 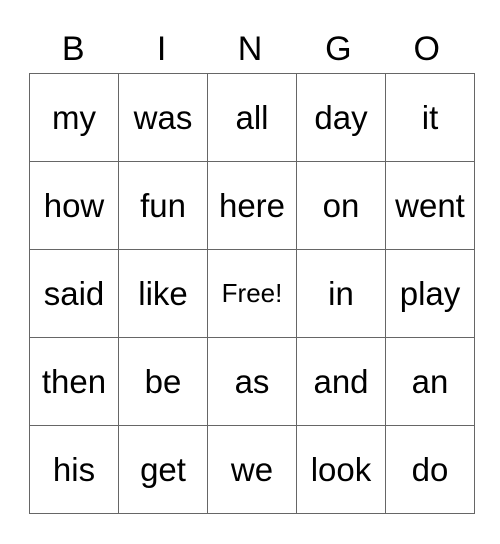 What do you see at coordinates (163, 117) in the screenshot?
I see `bingo-cell: was` at bounding box center [163, 117].